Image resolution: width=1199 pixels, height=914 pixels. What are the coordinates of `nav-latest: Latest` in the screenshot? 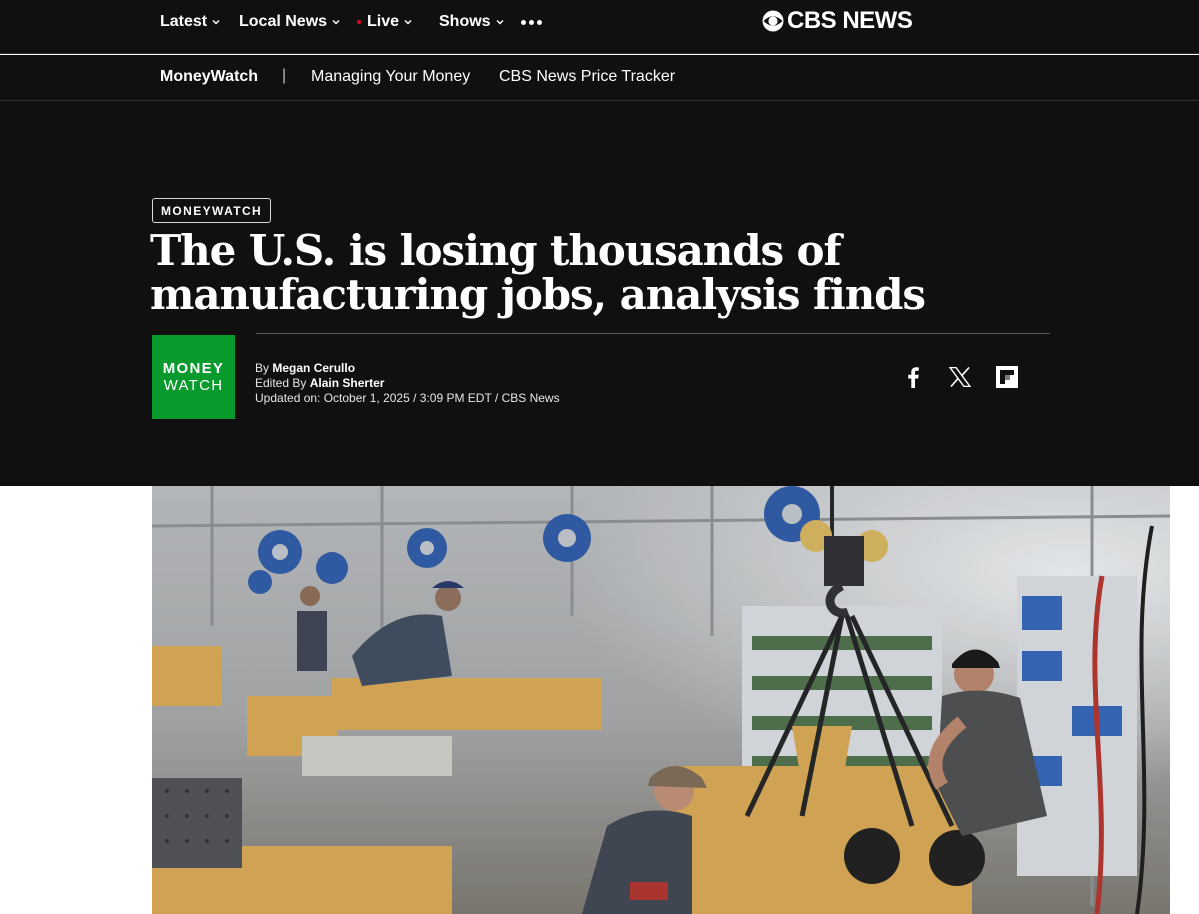 It's located at (190, 22).